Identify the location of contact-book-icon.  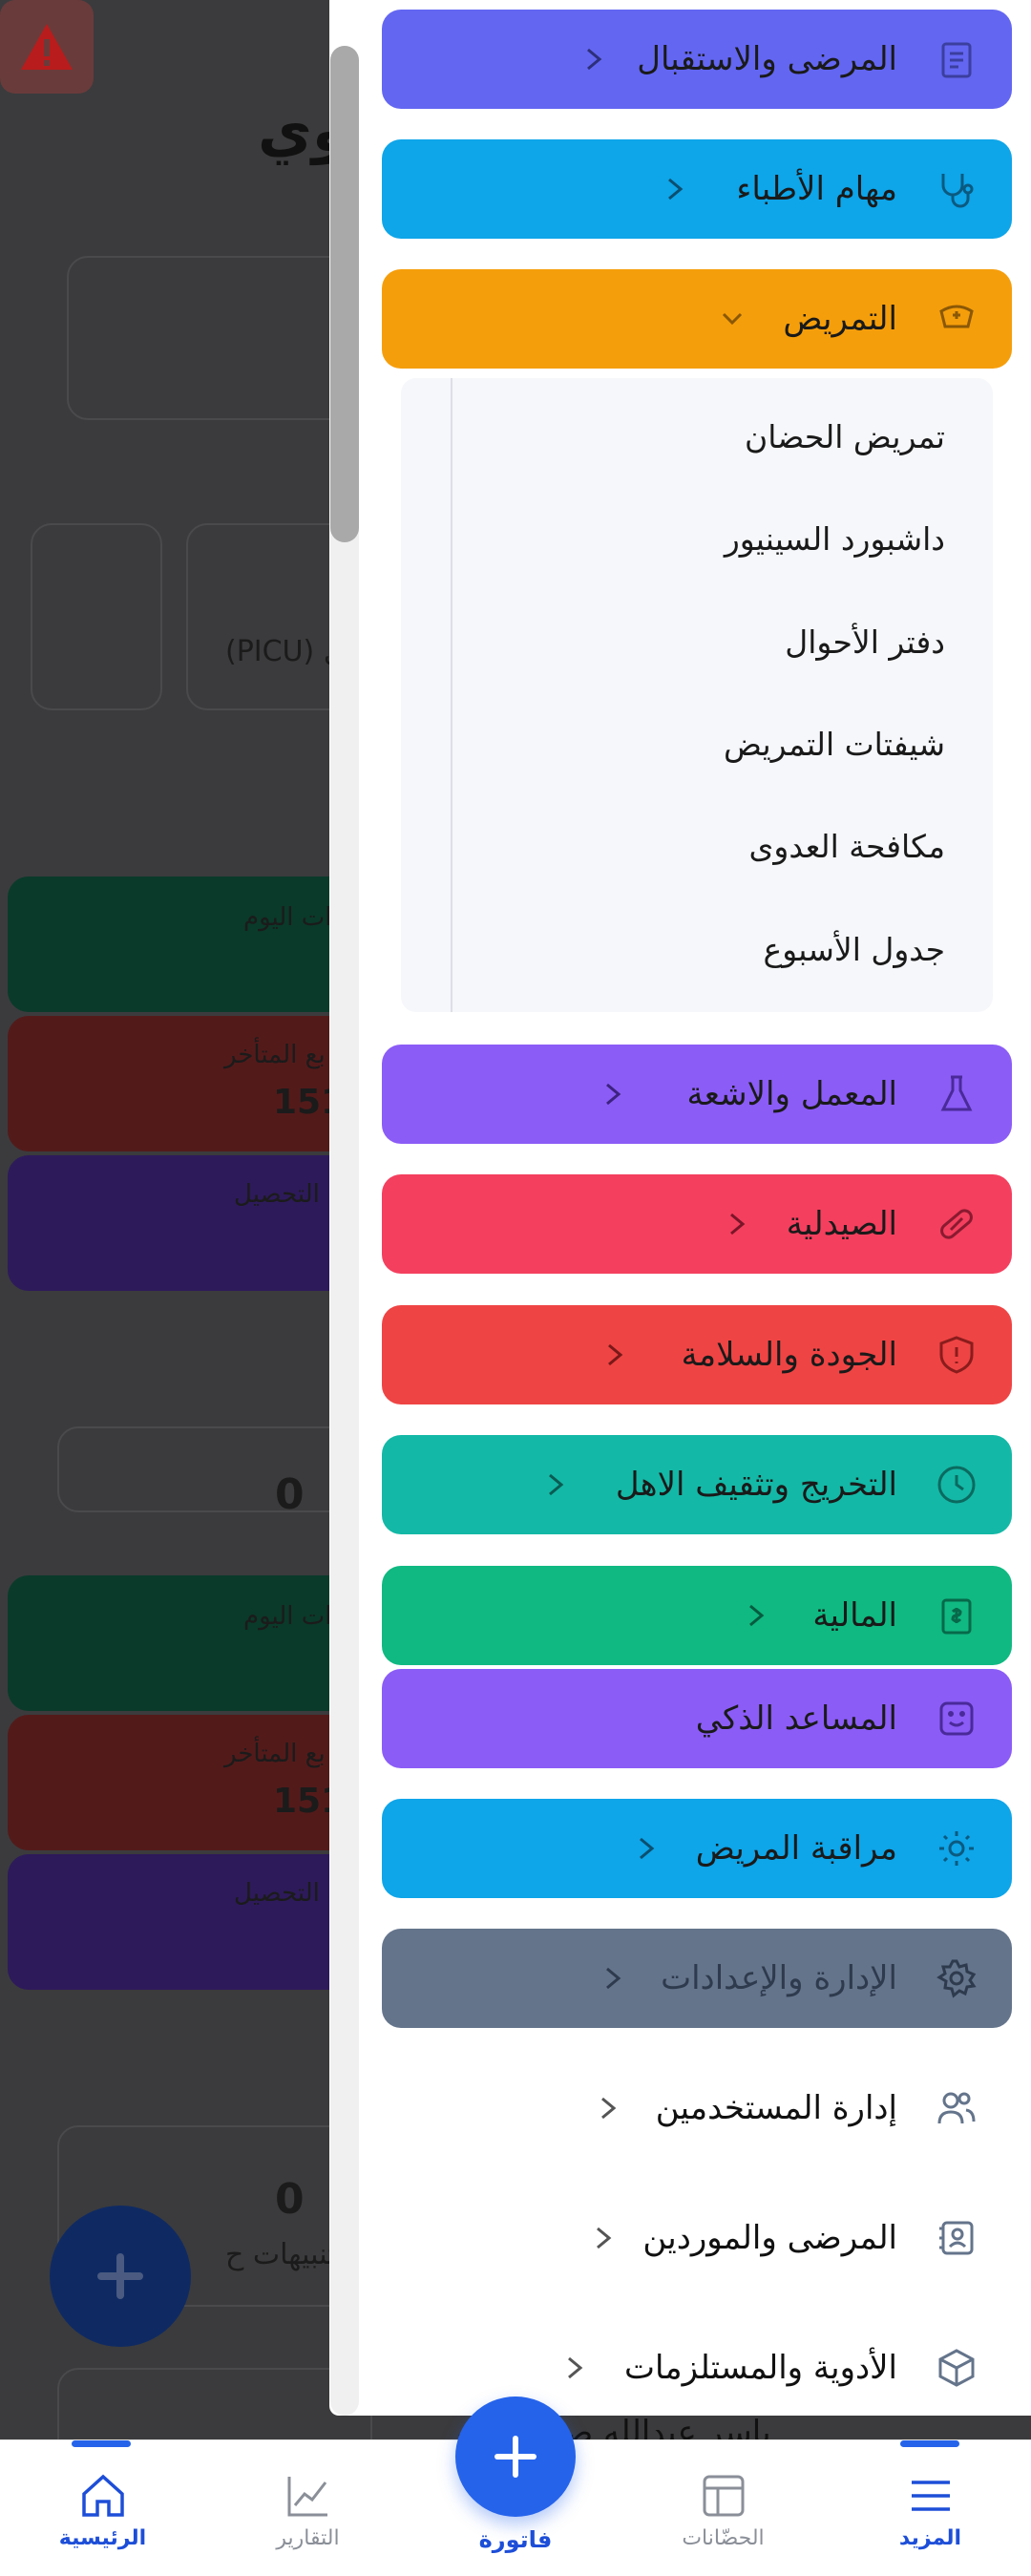
(956, 2238).